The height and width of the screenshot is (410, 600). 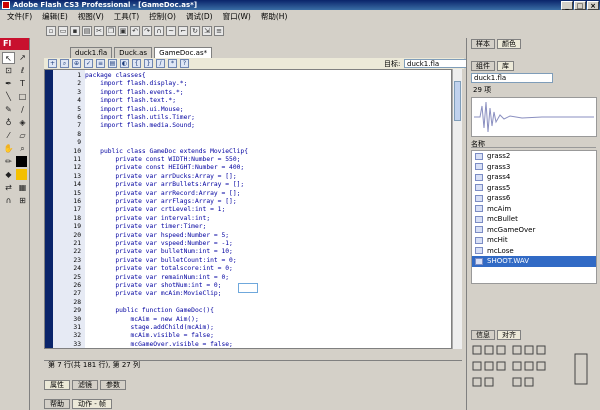 I want to click on tab-duck1-fla: duck1.fla, so click(x=91, y=52).